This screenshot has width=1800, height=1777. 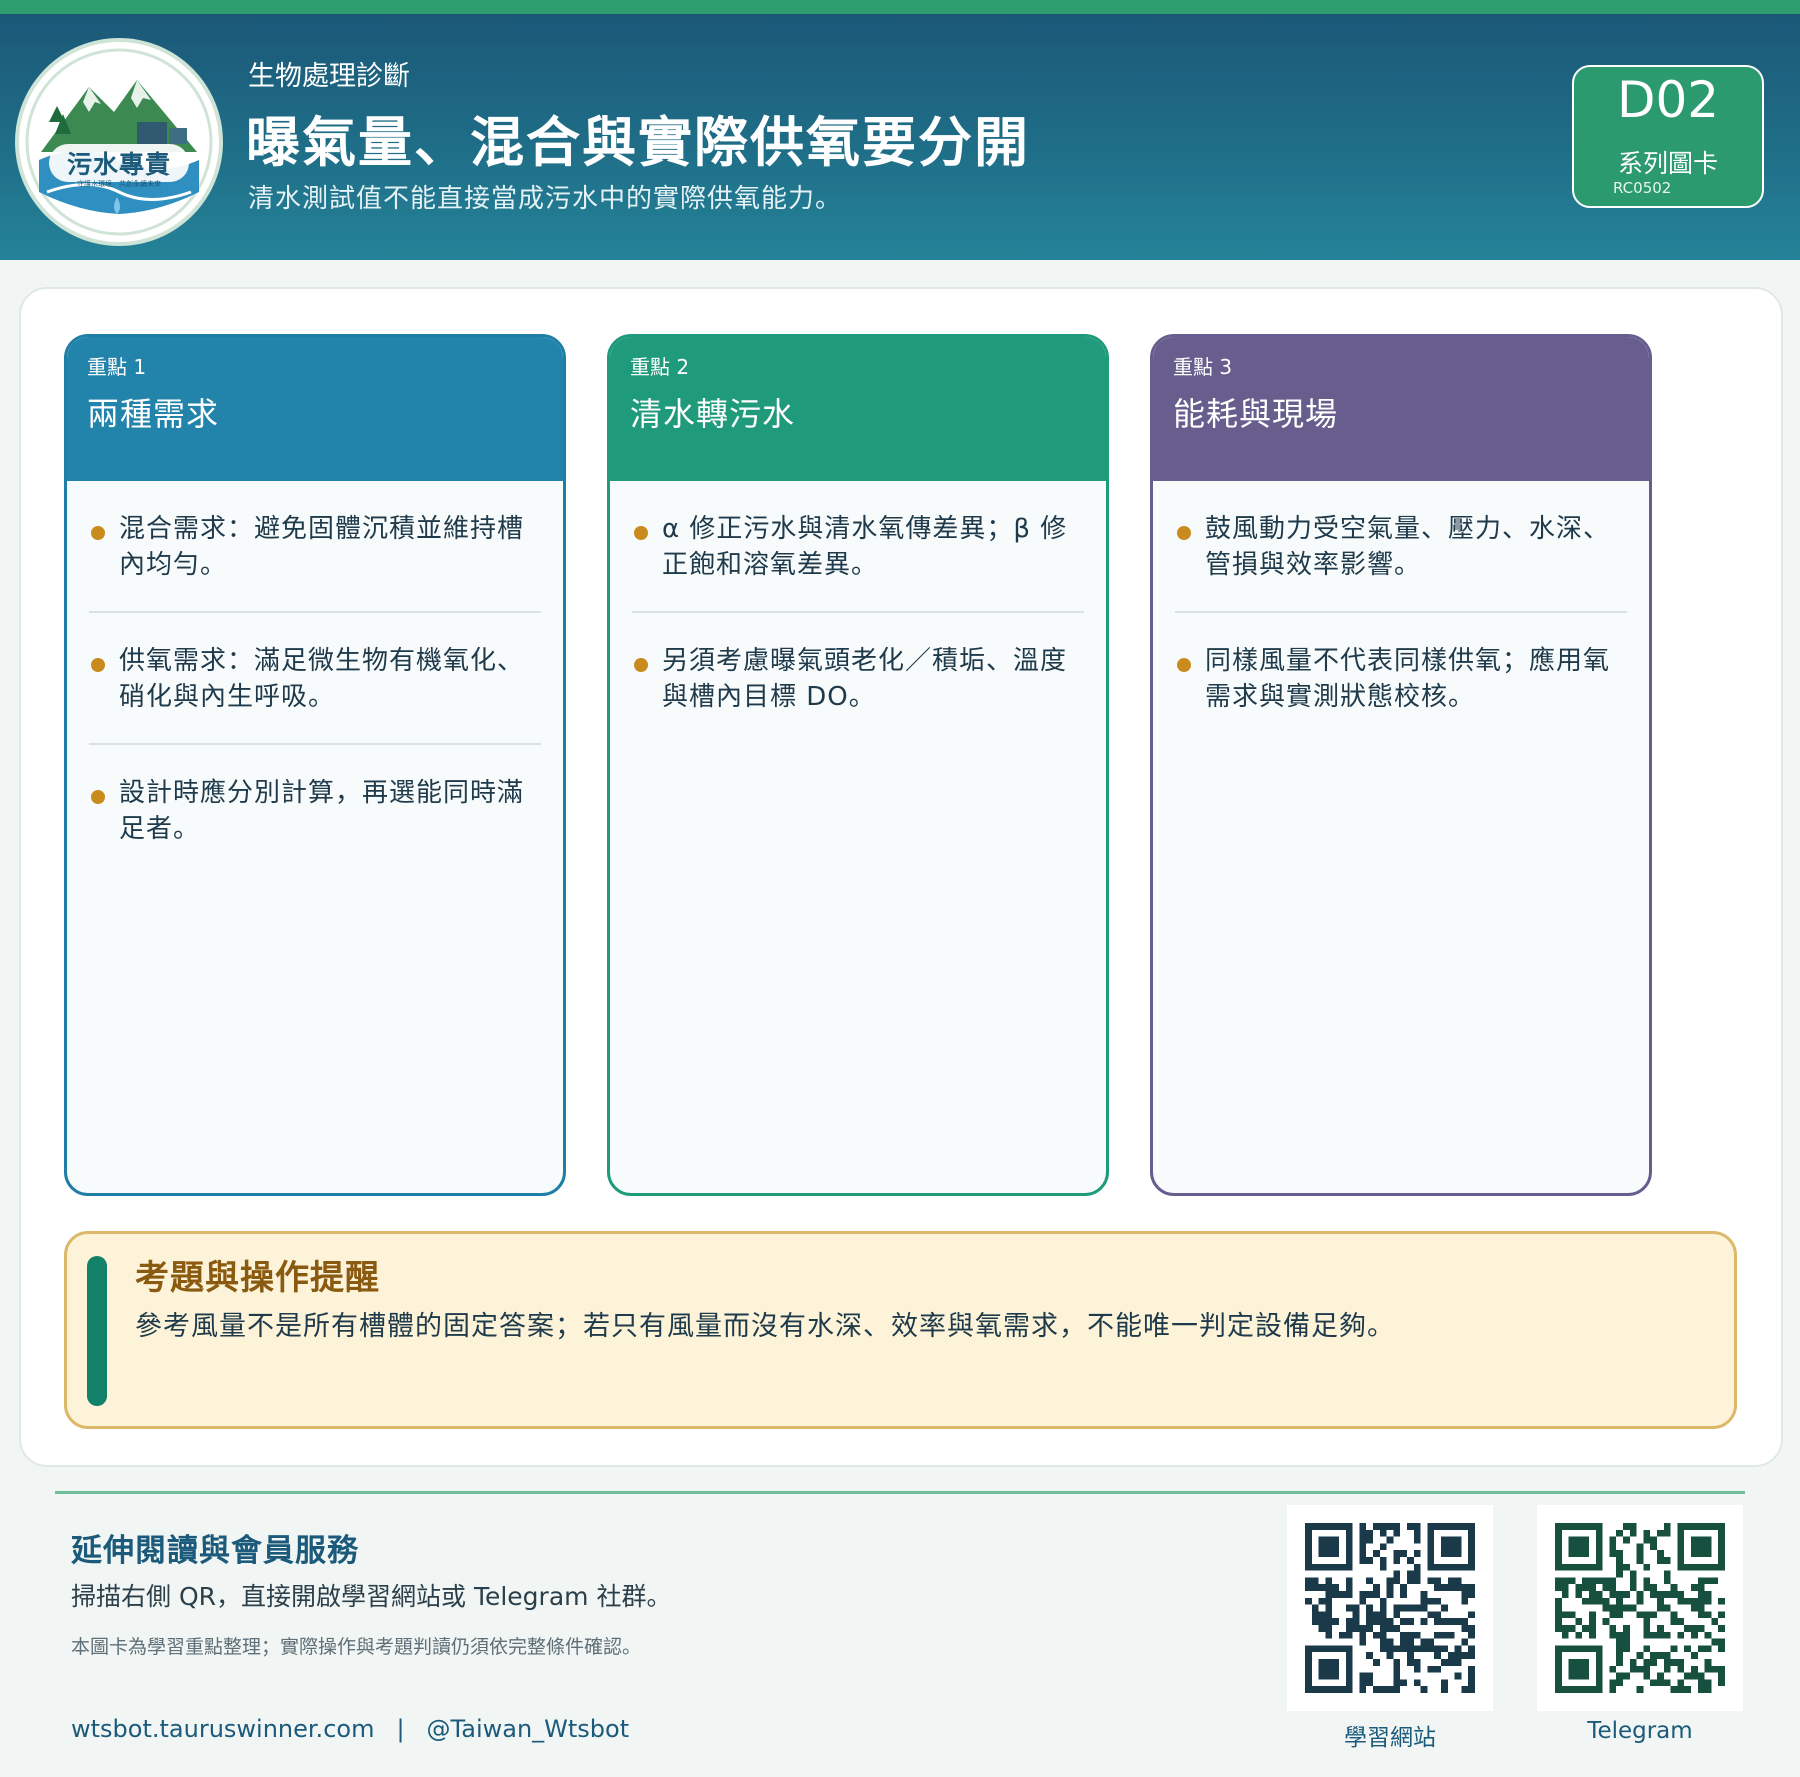 What do you see at coordinates (660, 367) in the screenshot?
I see `card-kicker: 重點 2` at bounding box center [660, 367].